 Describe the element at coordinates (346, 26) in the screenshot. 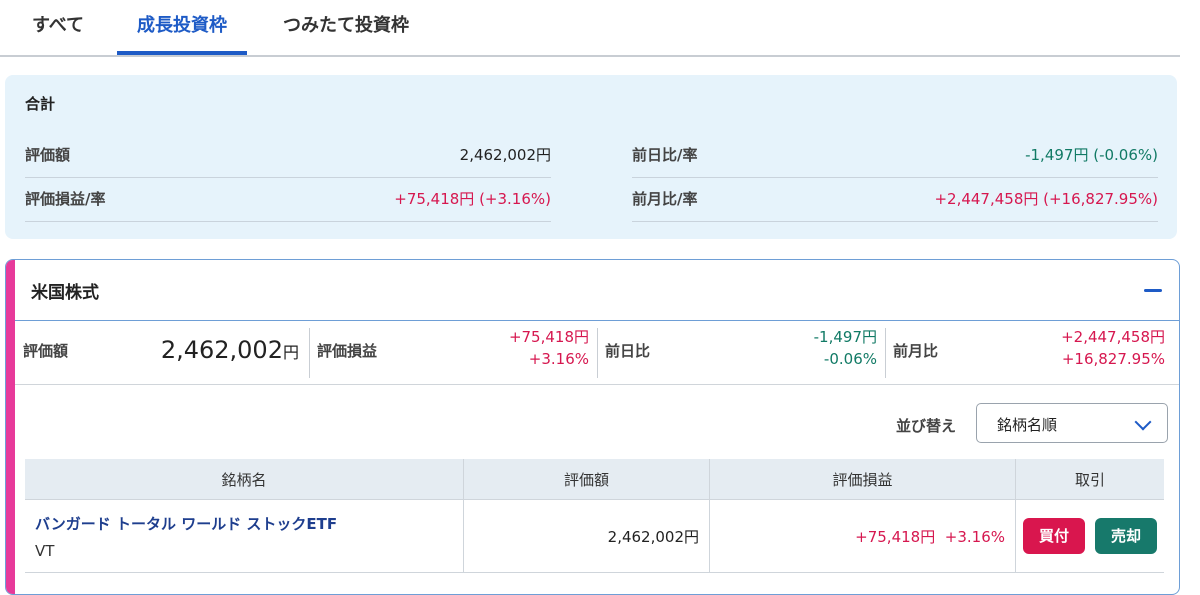

I see `tab-tsumitate-investment: つみたて投資枠` at that location.